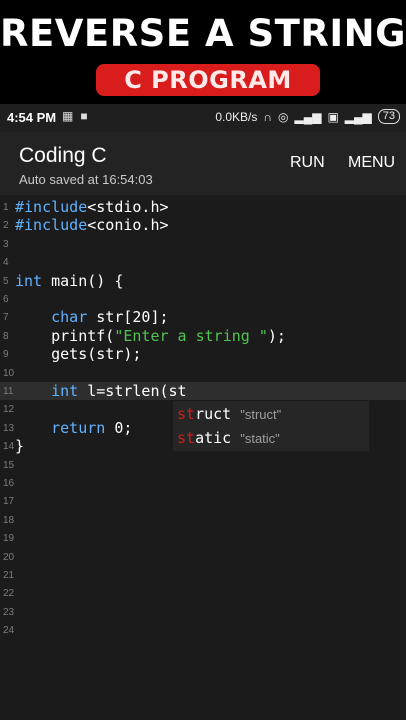  I want to click on code-token: printf(, so click(65, 335).